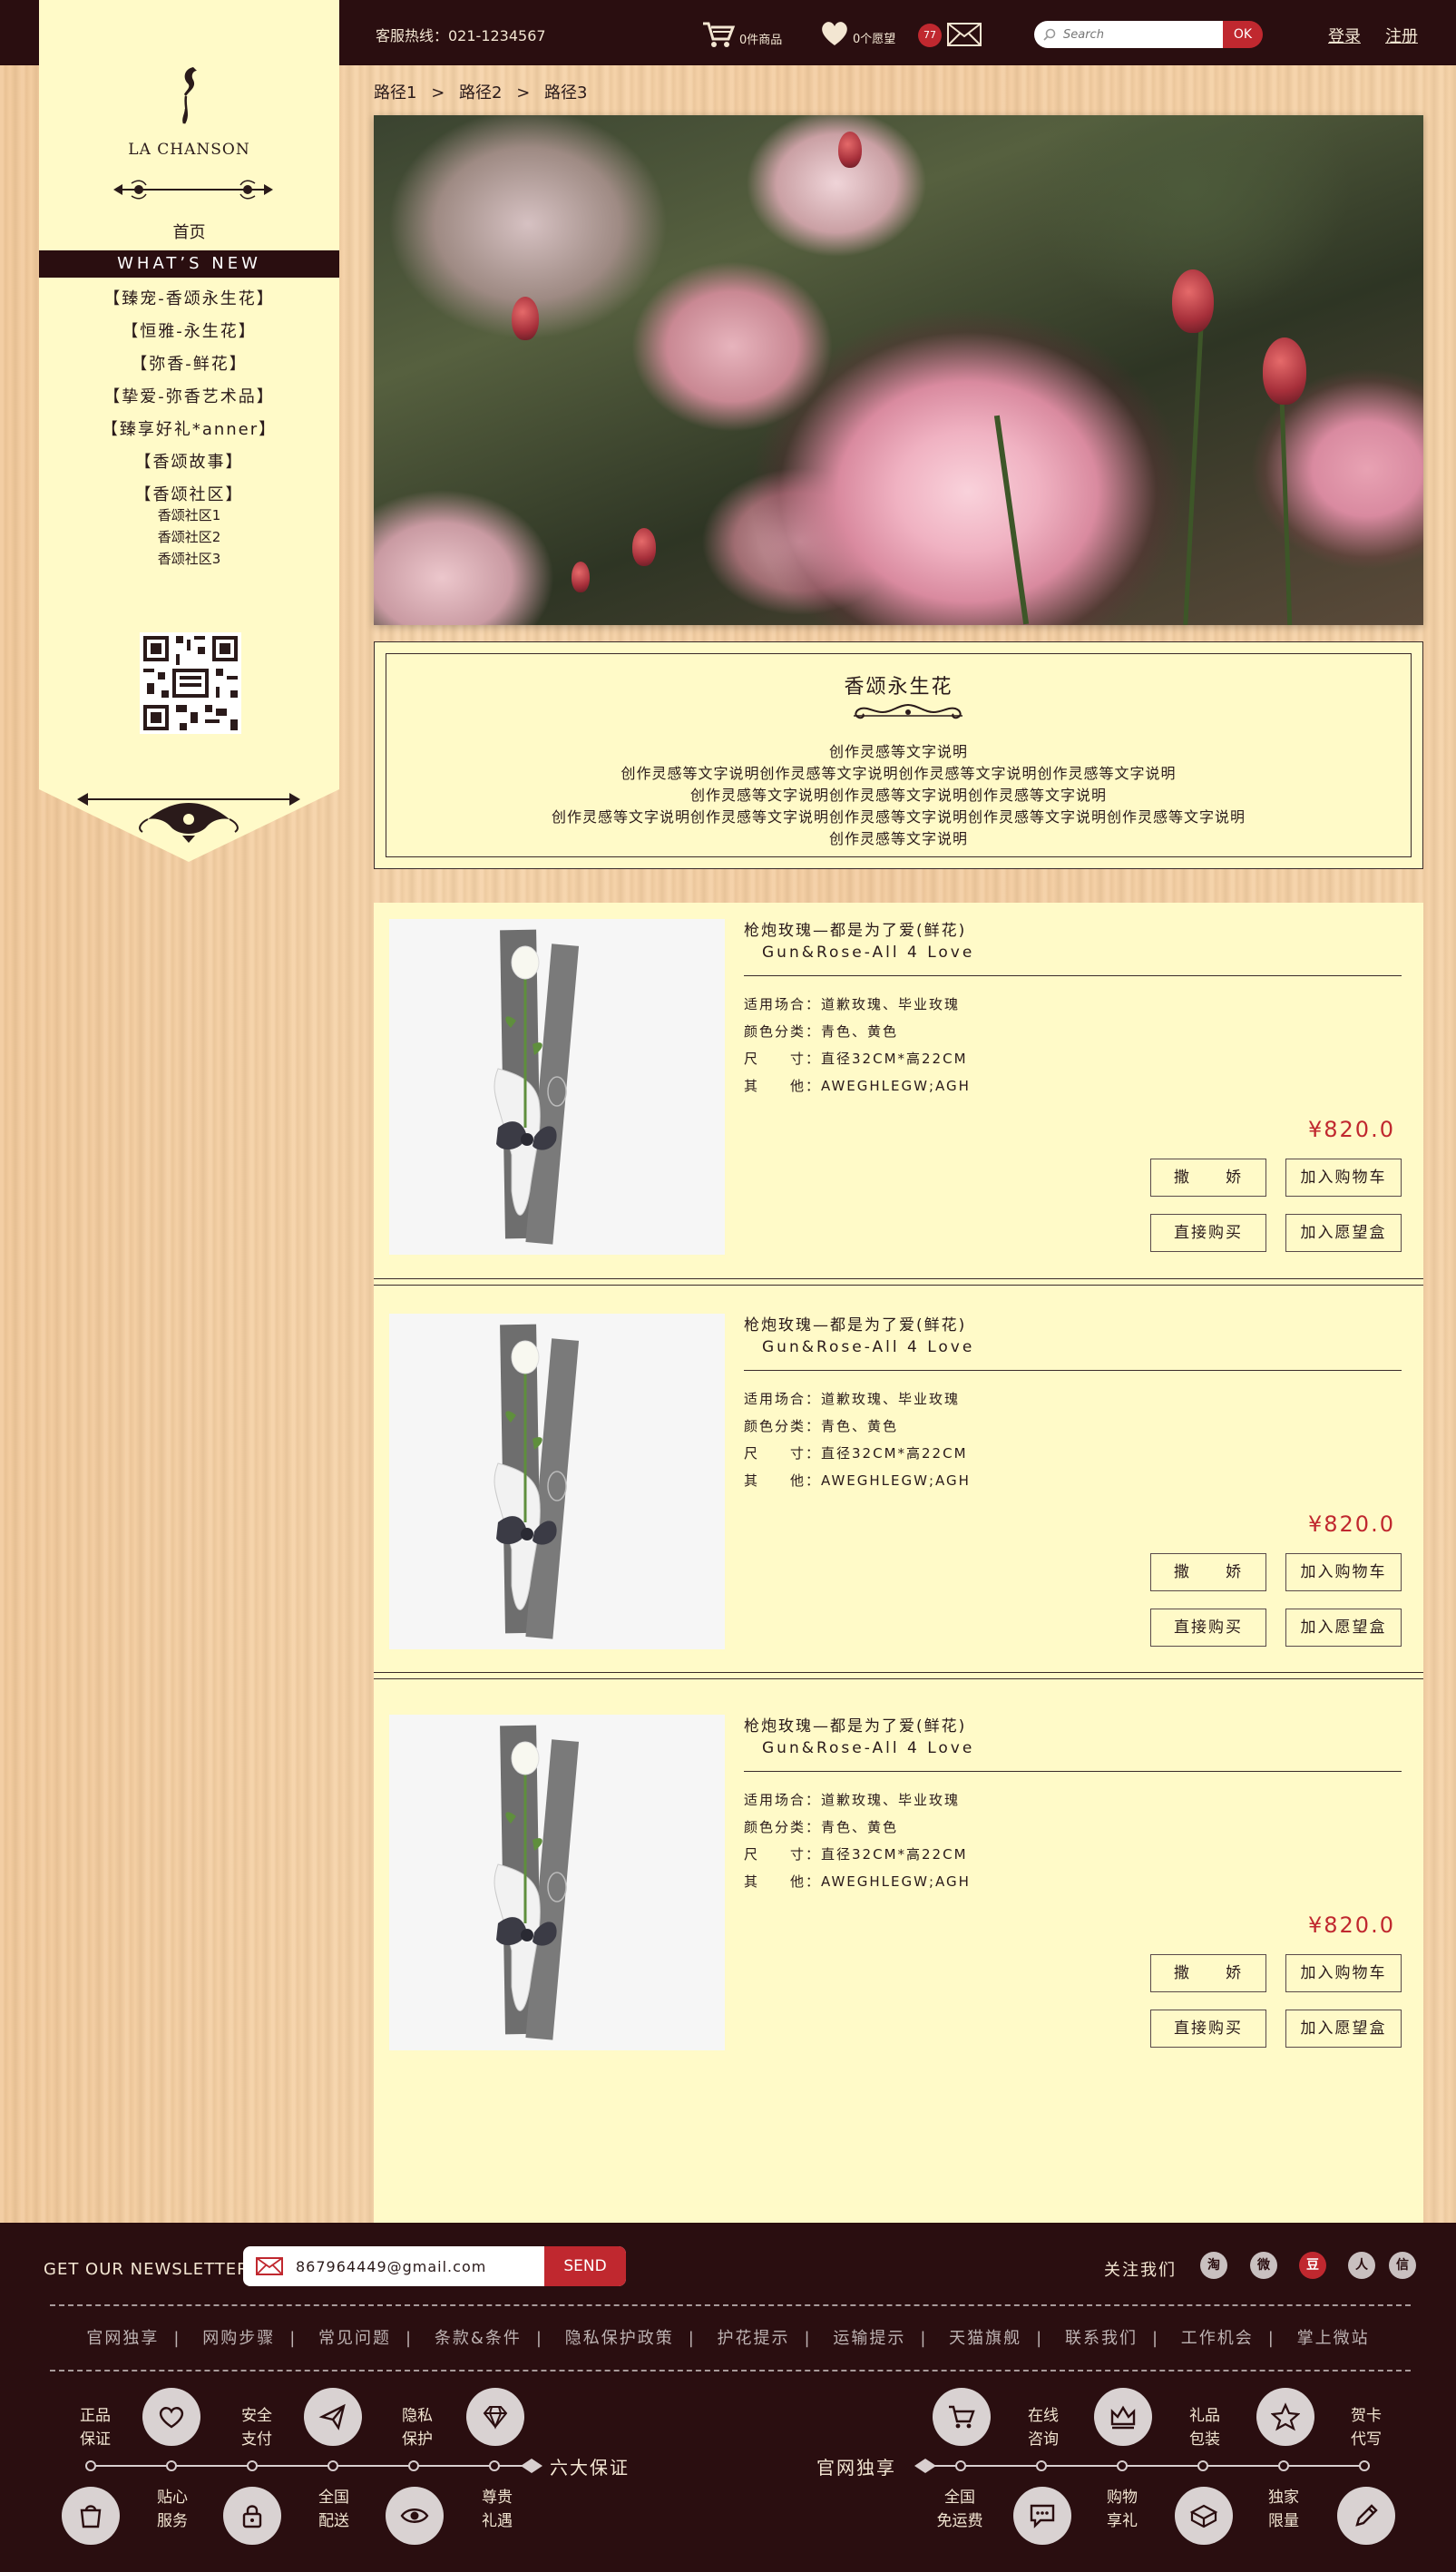 The width and height of the screenshot is (1456, 2572). I want to click on footer-link: 工作机会, so click(1217, 2338).